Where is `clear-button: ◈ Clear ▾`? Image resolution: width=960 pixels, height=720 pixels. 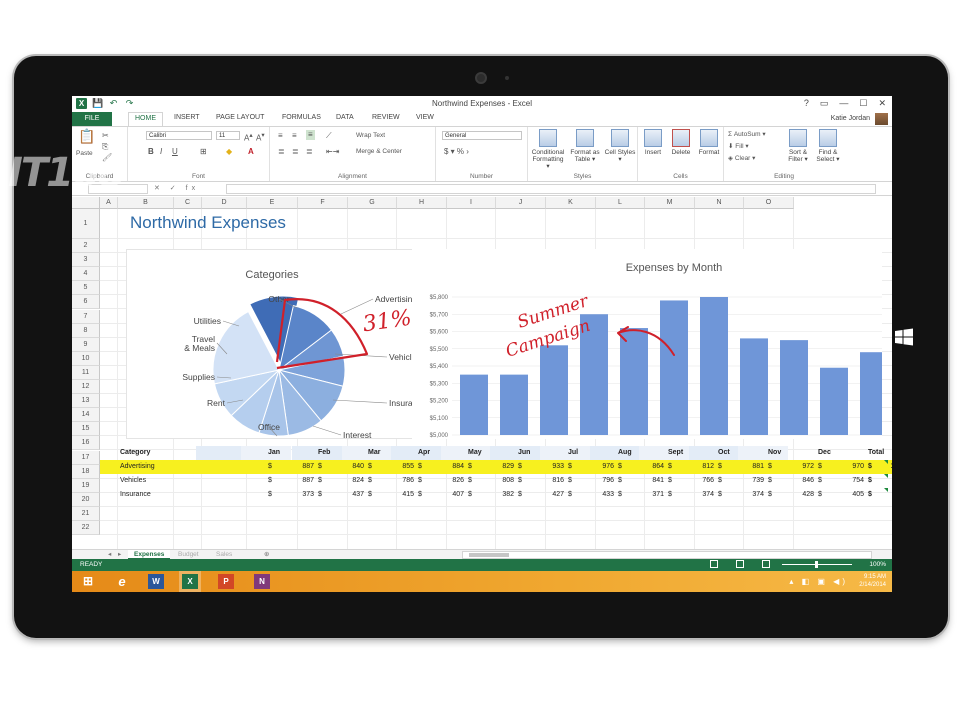
clear-button: ◈ Clear ▾ is located at coordinates (741, 159).